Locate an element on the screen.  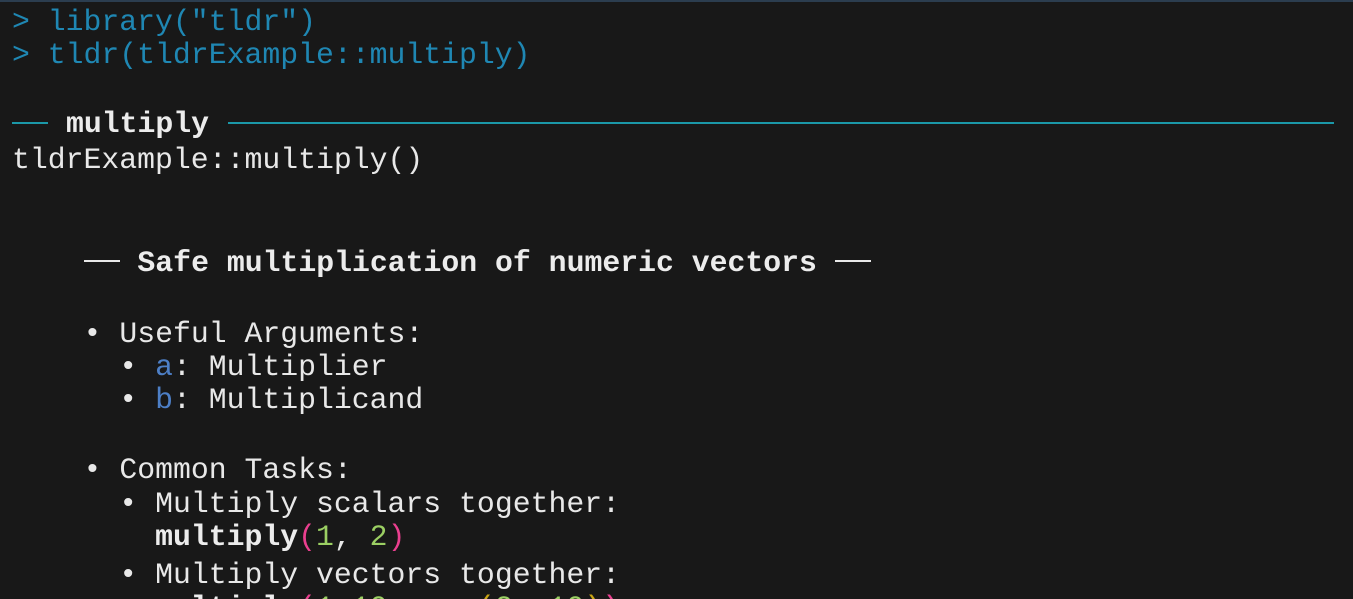
code-number: 2 is located at coordinates (504, 595).